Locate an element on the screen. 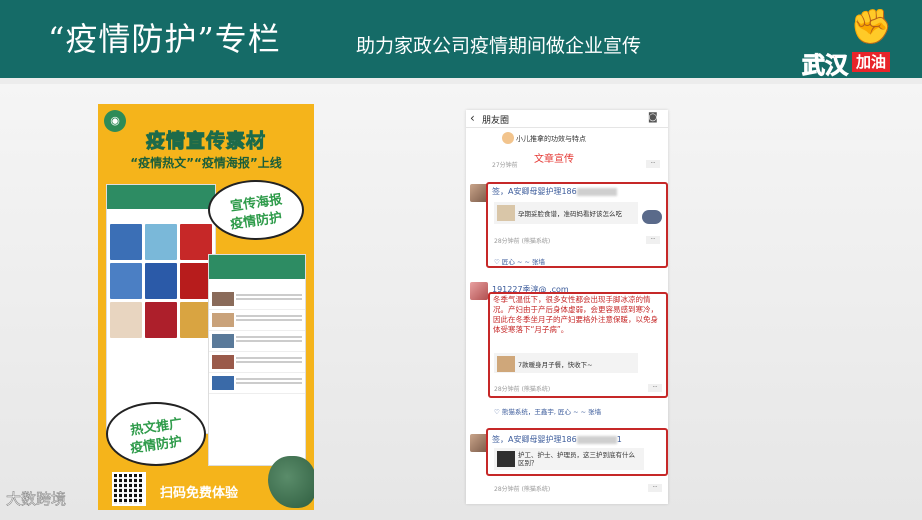 The image size is (922, 520). poster-subtitle: “疫情热文”“疫情海报”上线 is located at coordinates (206, 163).